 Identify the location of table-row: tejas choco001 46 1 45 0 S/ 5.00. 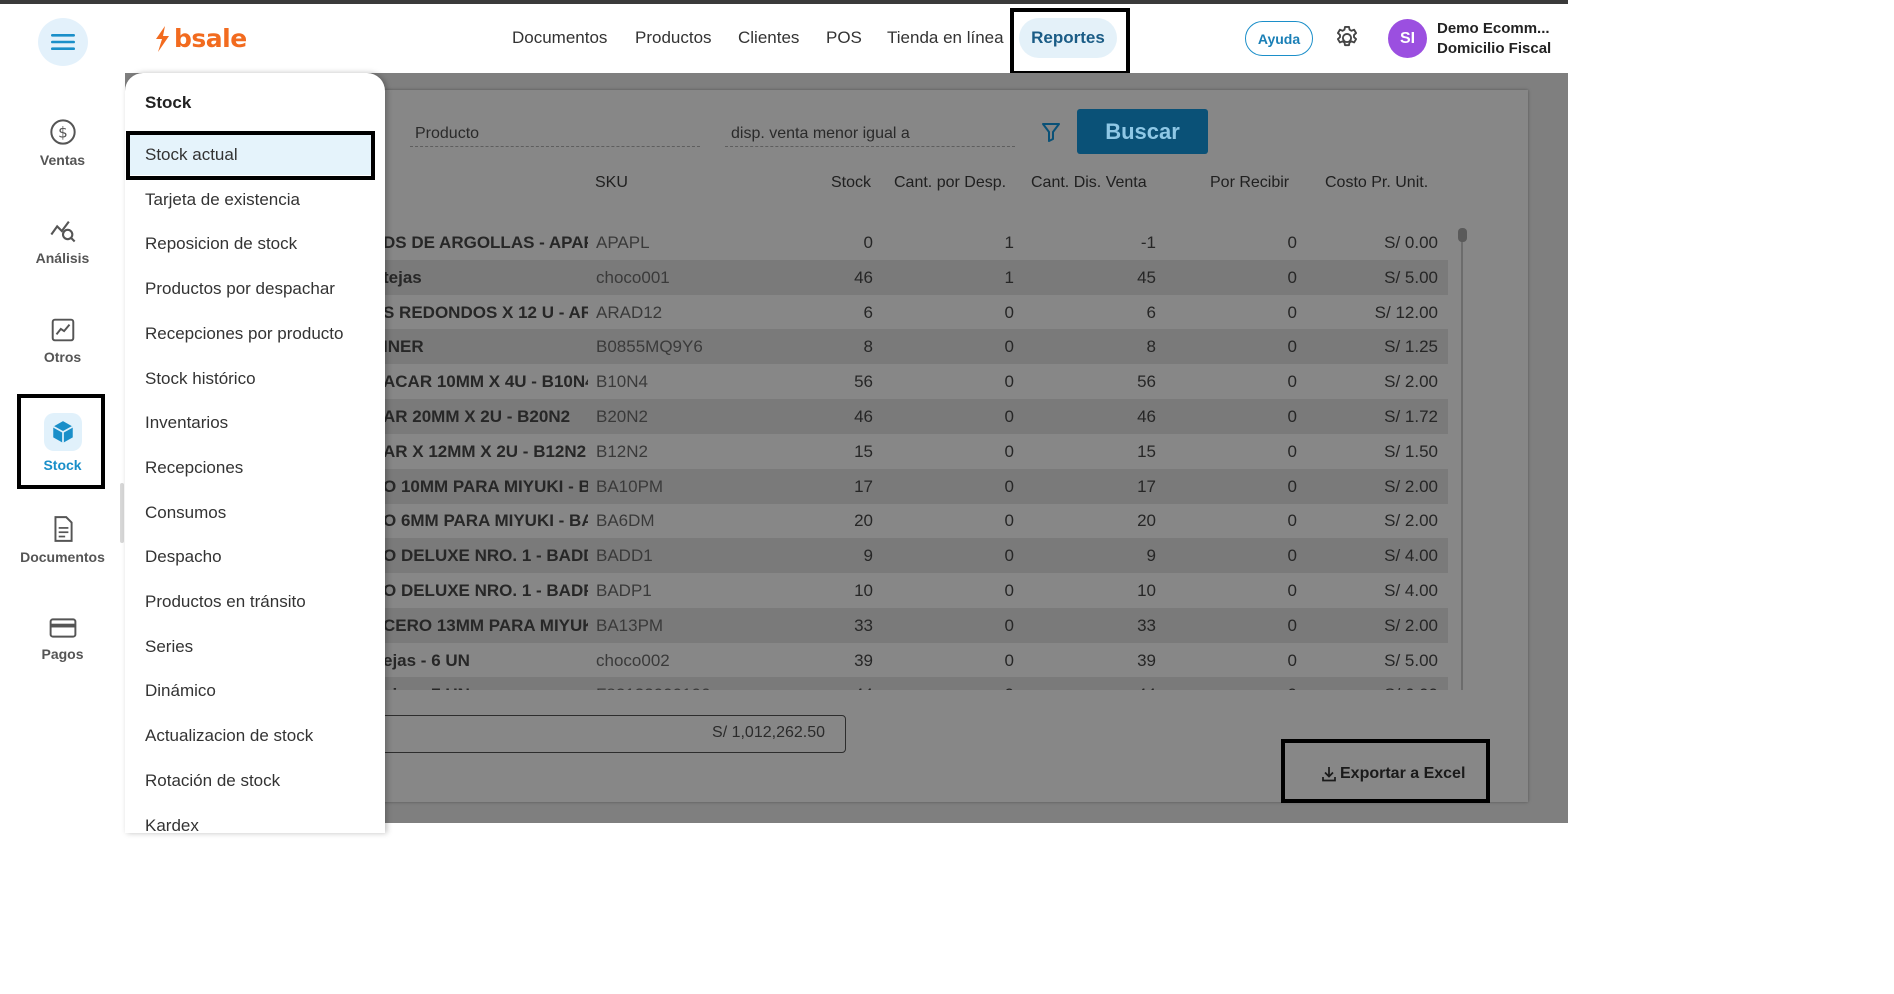
(916, 277).